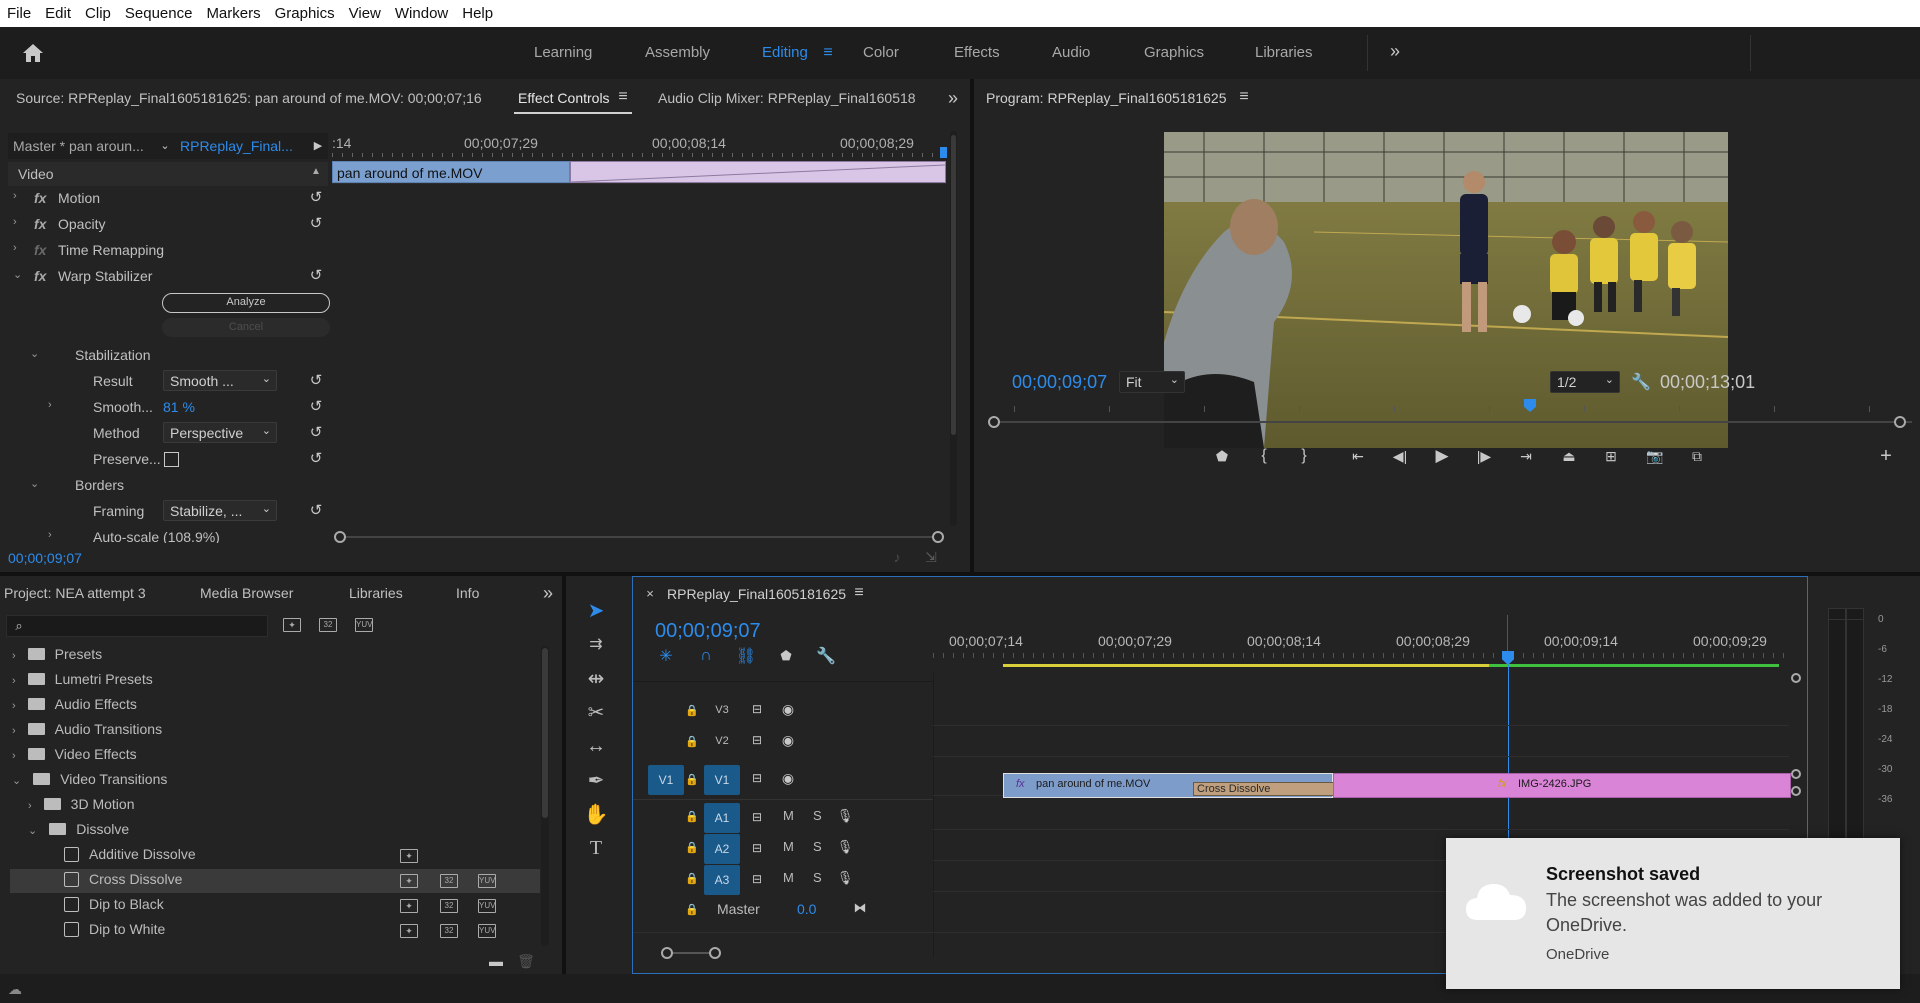 This screenshot has height=1003, width=1920. Describe the element at coordinates (722, 710) in the screenshot. I see `track-label-v3: V3` at that location.